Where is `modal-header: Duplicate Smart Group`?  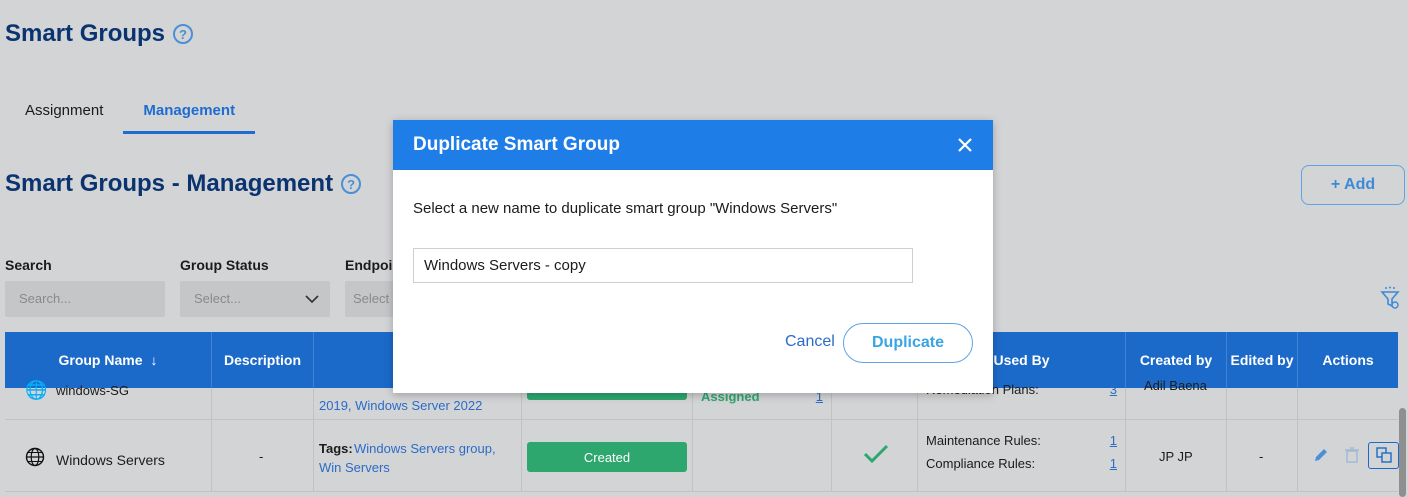 modal-header: Duplicate Smart Group is located at coordinates (693, 145).